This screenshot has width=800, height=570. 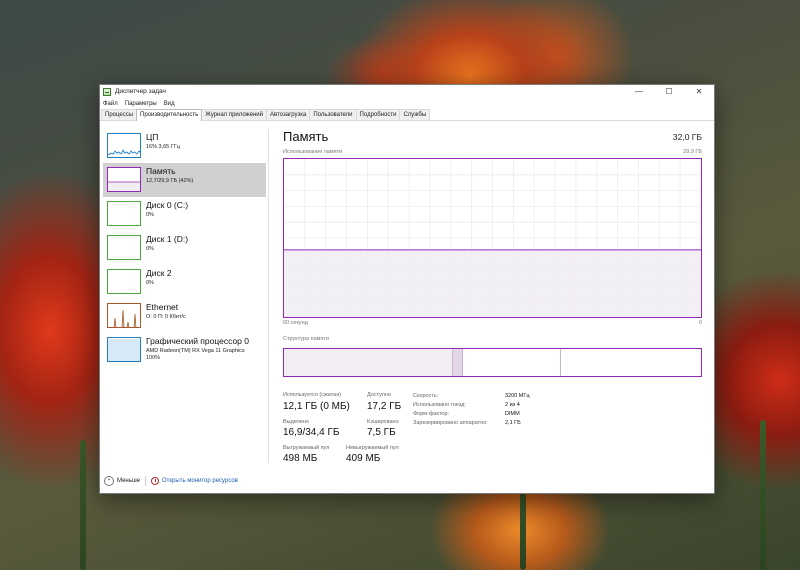 What do you see at coordinates (333, 114) in the screenshot?
I see `tab-users: Пользователи` at bounding box center [333, 114].